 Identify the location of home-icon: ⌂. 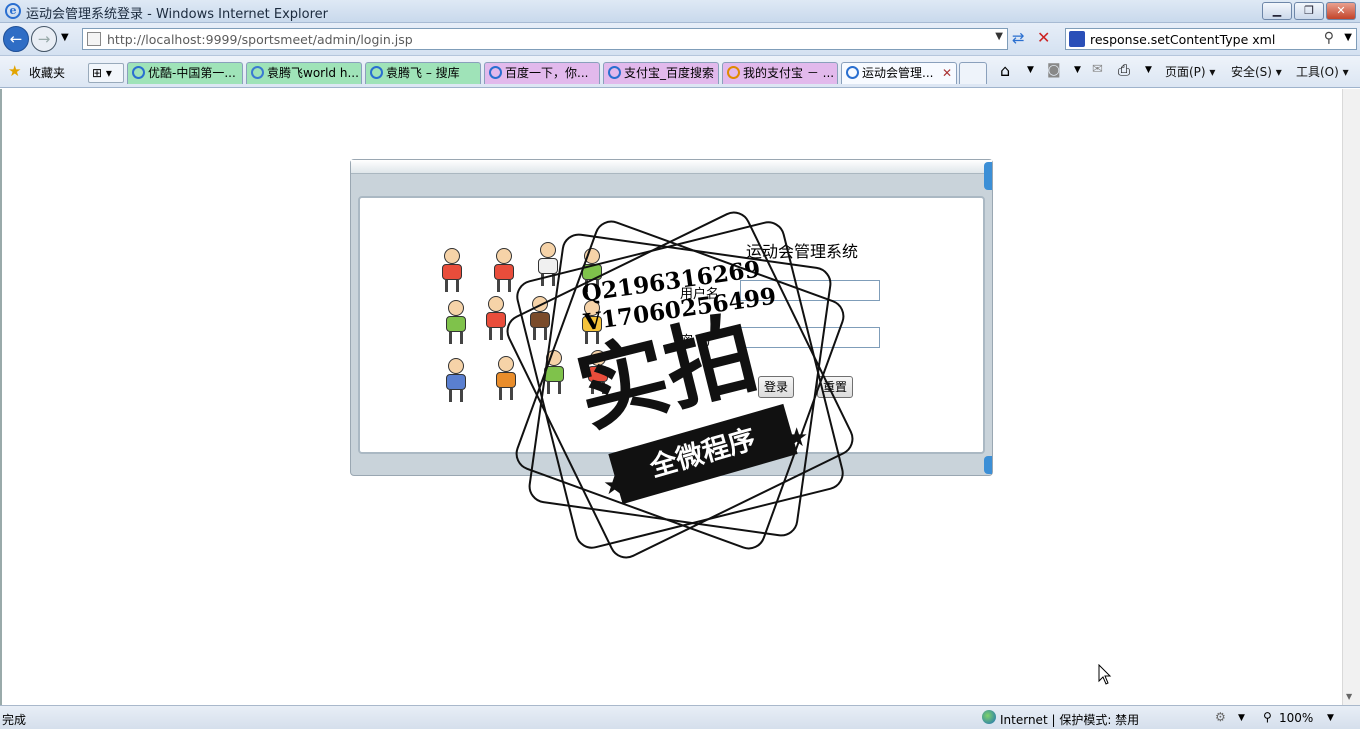
(1005, 70).